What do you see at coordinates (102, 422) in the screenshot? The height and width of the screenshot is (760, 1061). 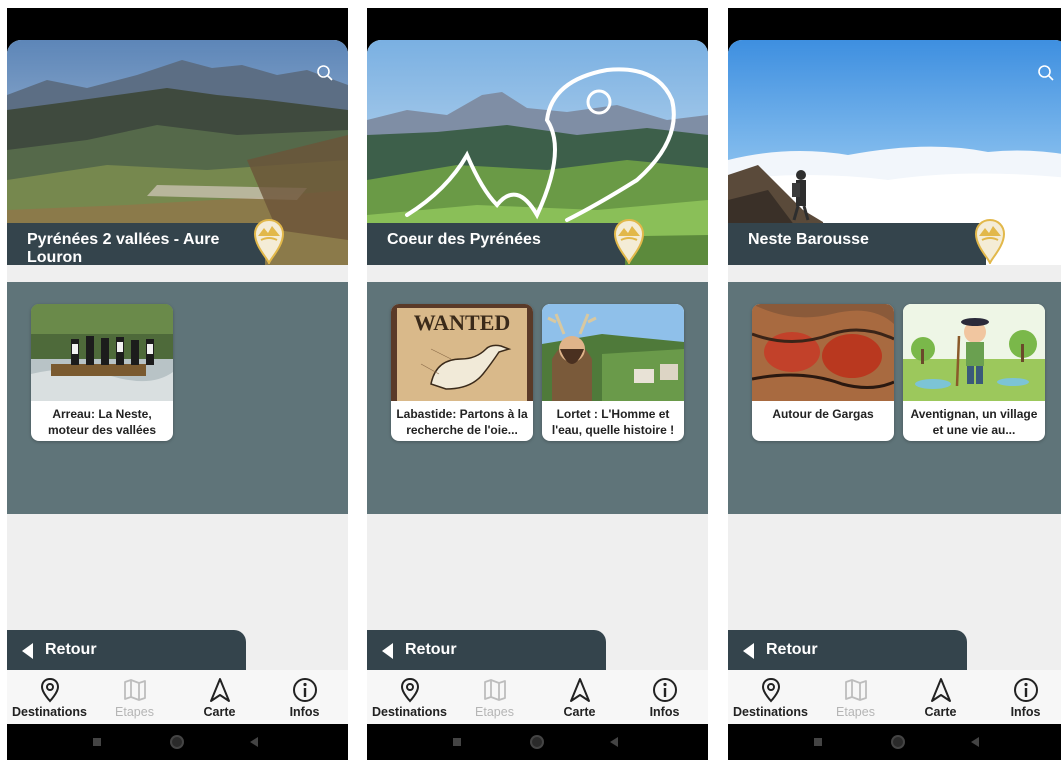 I see `tour-card-title: Arreau: La Neste, moteur des vallées` at bounding box center [102, 422].